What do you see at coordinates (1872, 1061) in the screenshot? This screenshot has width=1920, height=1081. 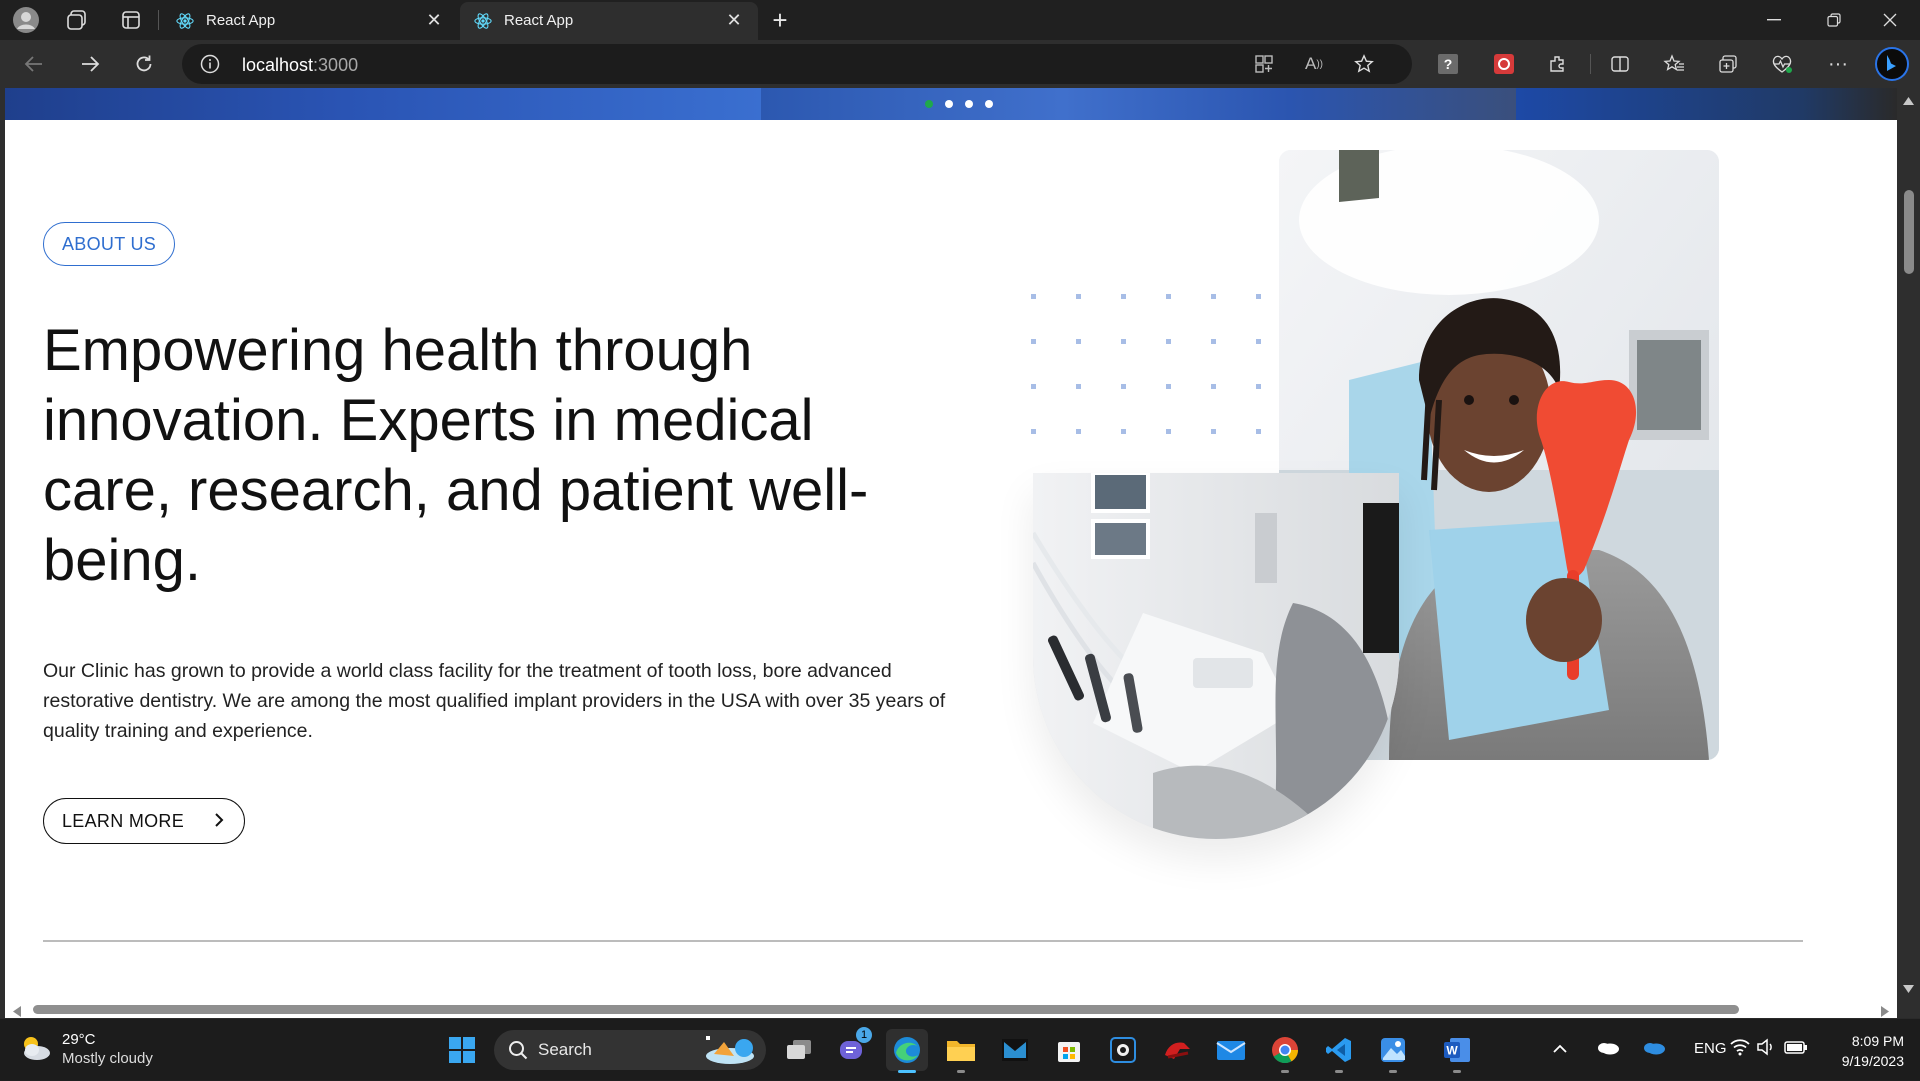 I see `clock-date: 9/19/2023` at bounding box center [1872, 1061].